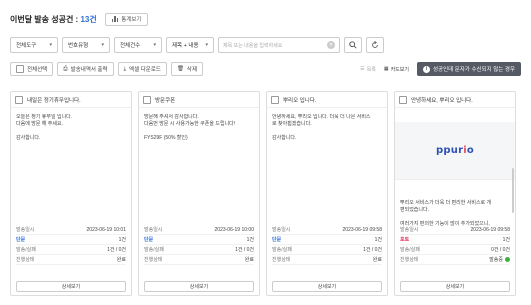 This screenshot has height=305, width=531. Describe the element at coordinates (89, 70) in the screenshot. I see `print-label: 발송내역서 출력` at that location.